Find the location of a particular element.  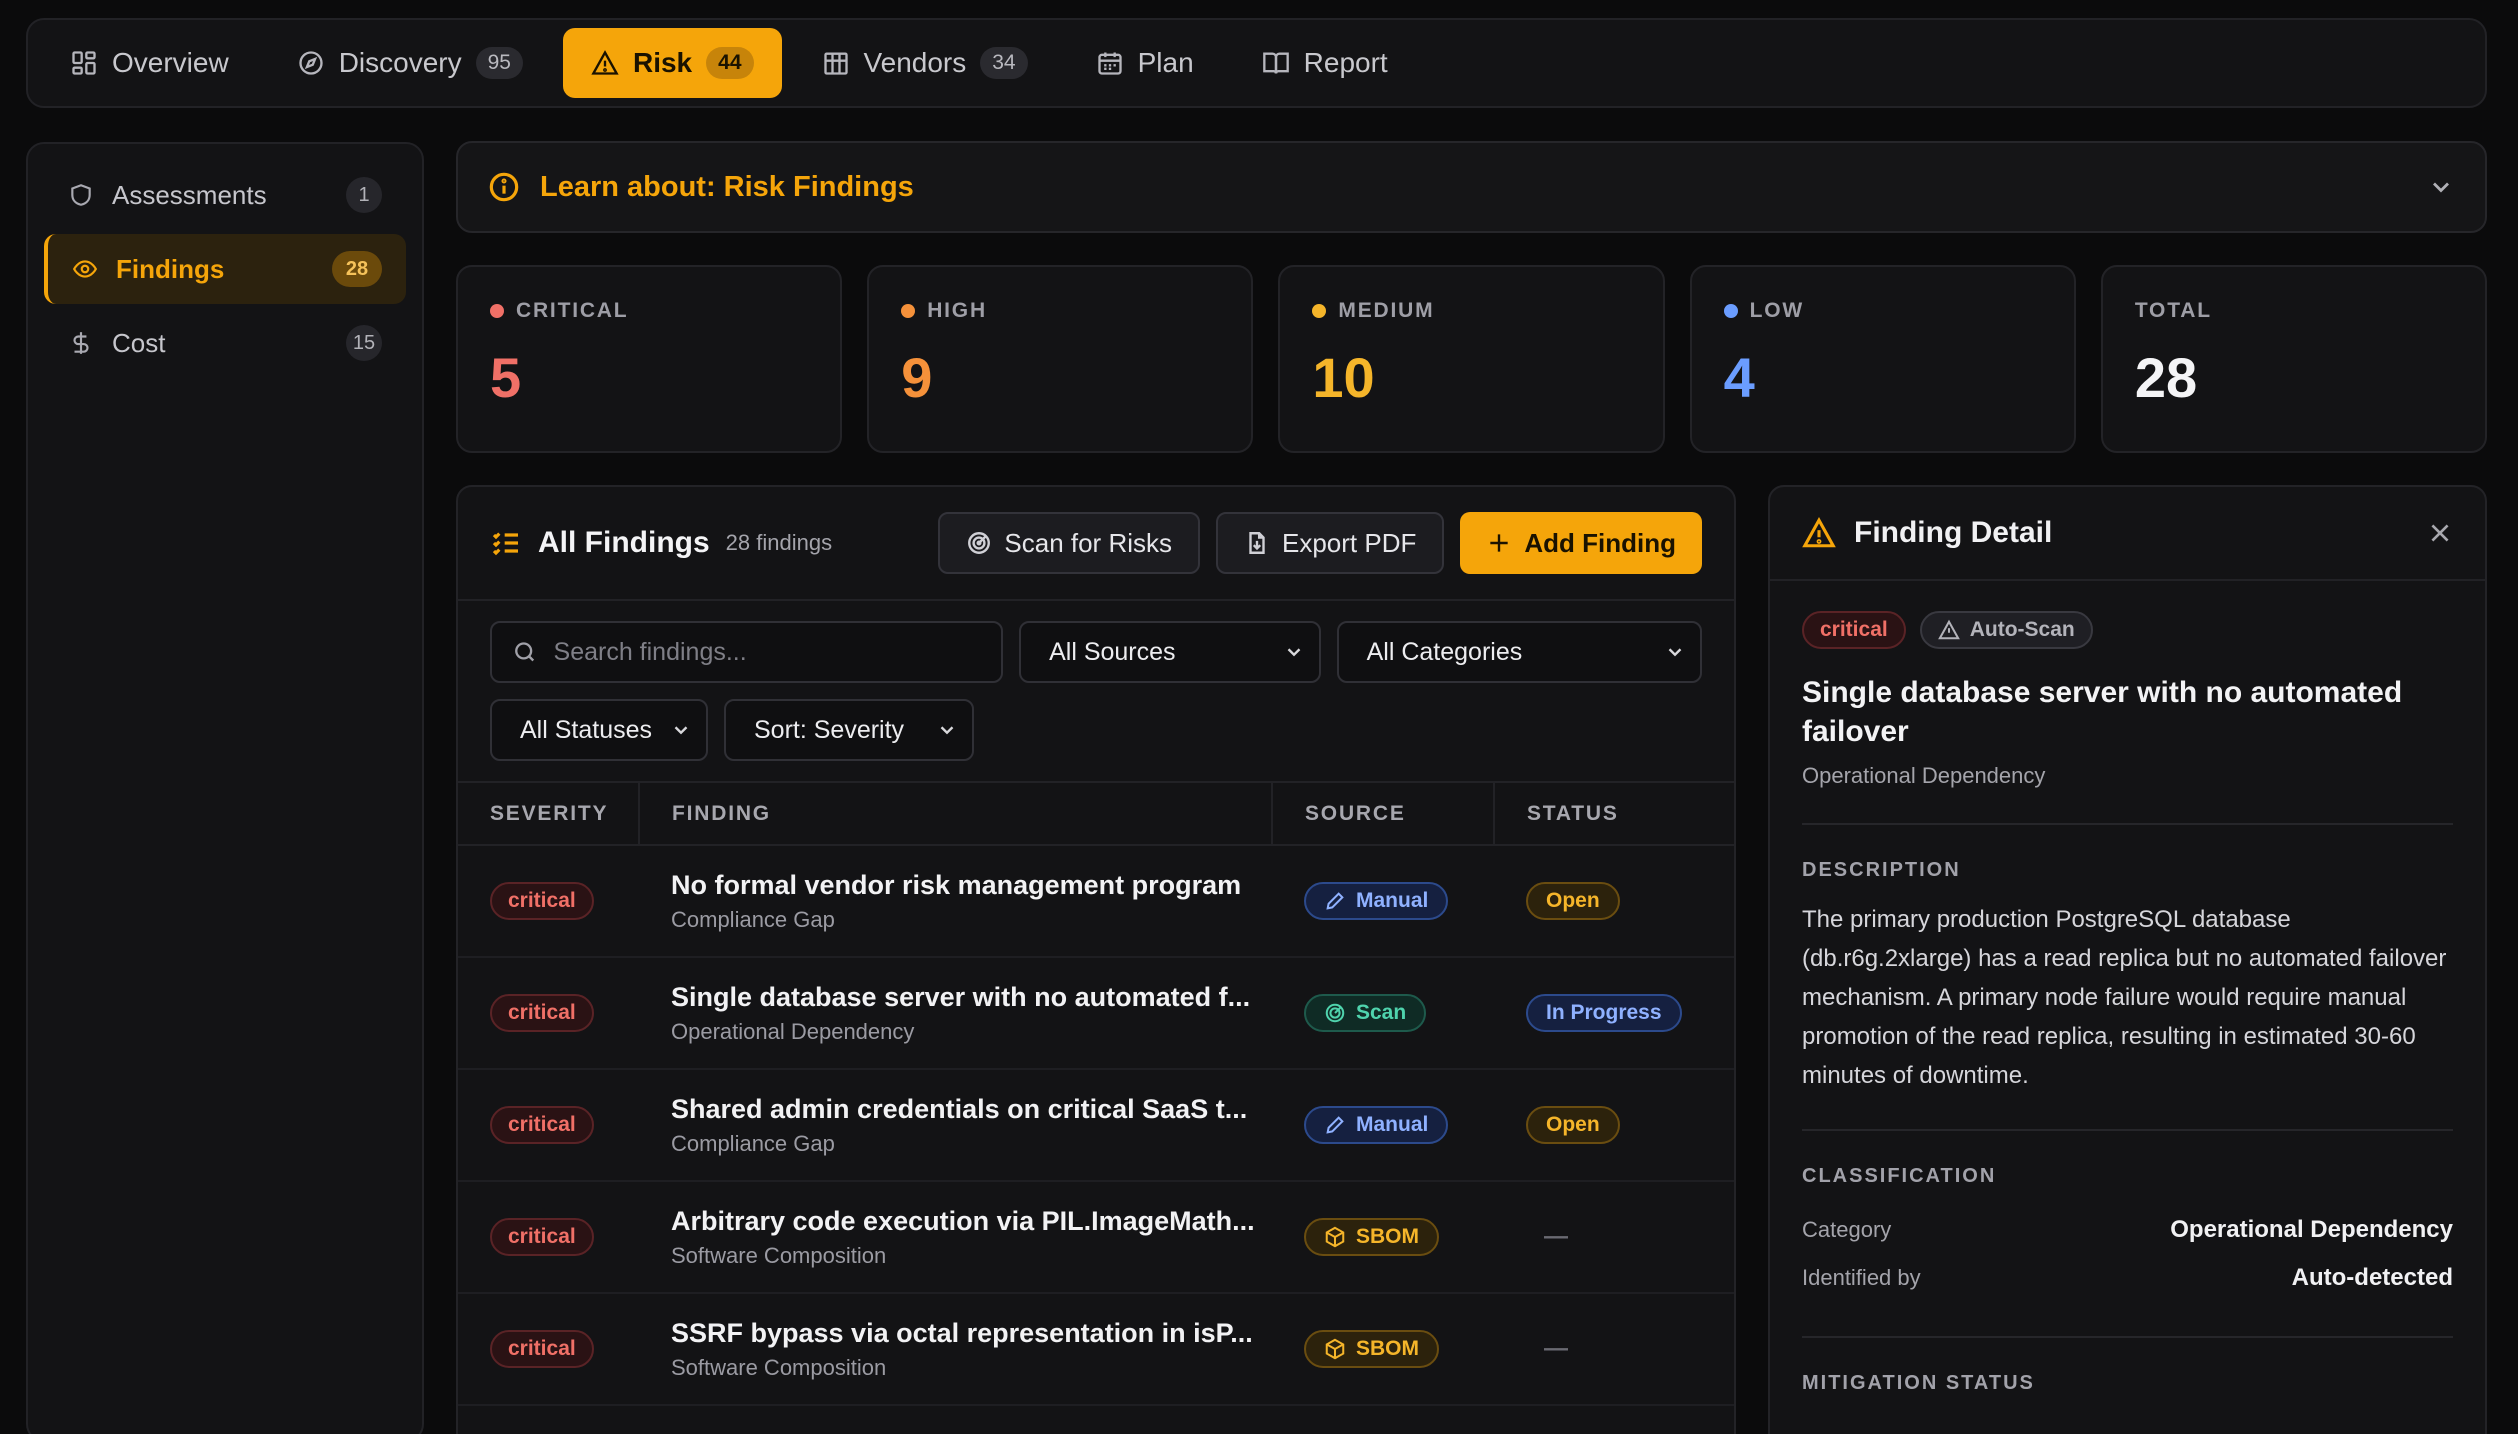

findings-count: 28 findings is located at coordinates (779, 542).